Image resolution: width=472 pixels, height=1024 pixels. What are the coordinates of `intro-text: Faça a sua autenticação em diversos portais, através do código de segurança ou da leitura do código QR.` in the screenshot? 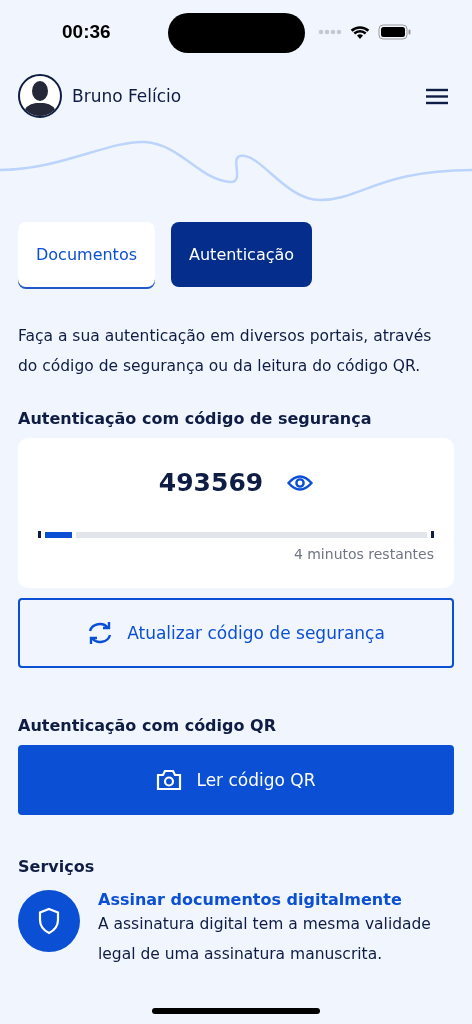 It's located at (225, 351).